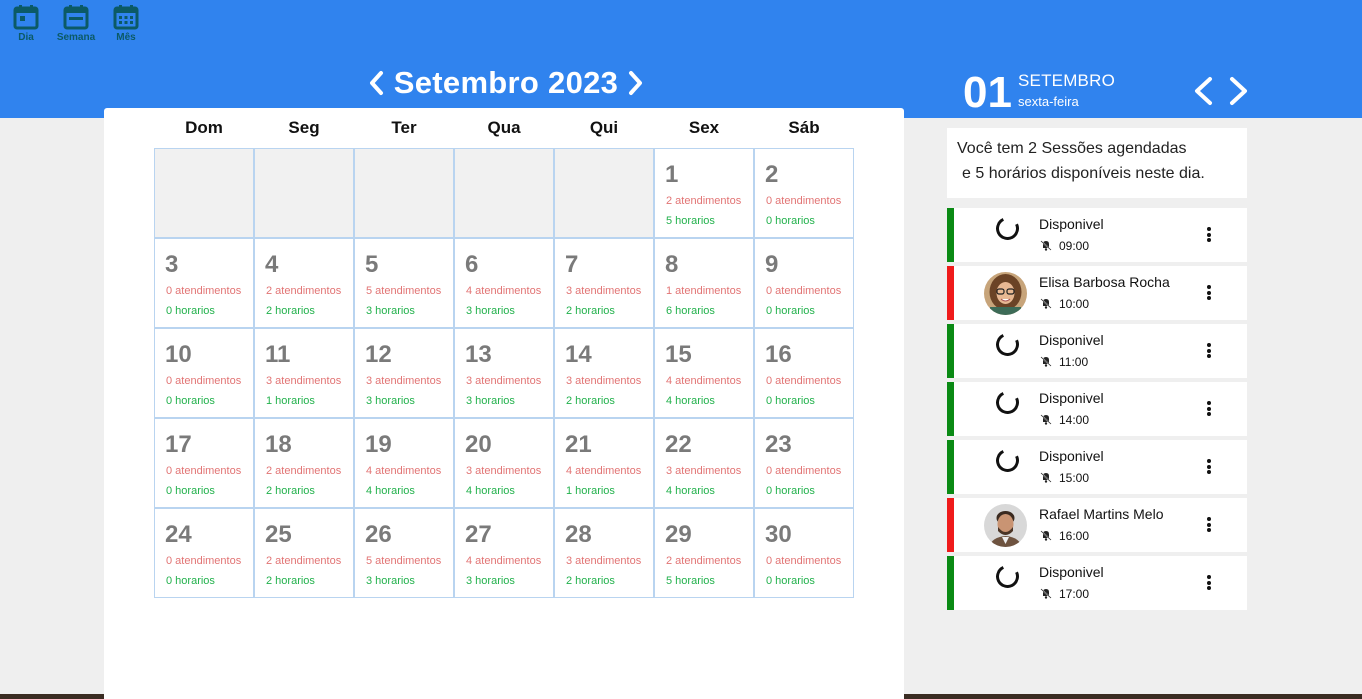 This screenshot has height=699, width=1362. What do you see at coordinates (304, 283) in the screenshot?
I see `day-cell: 4 2 atendimentos 2 horarios` at bounding box center [304, 283].